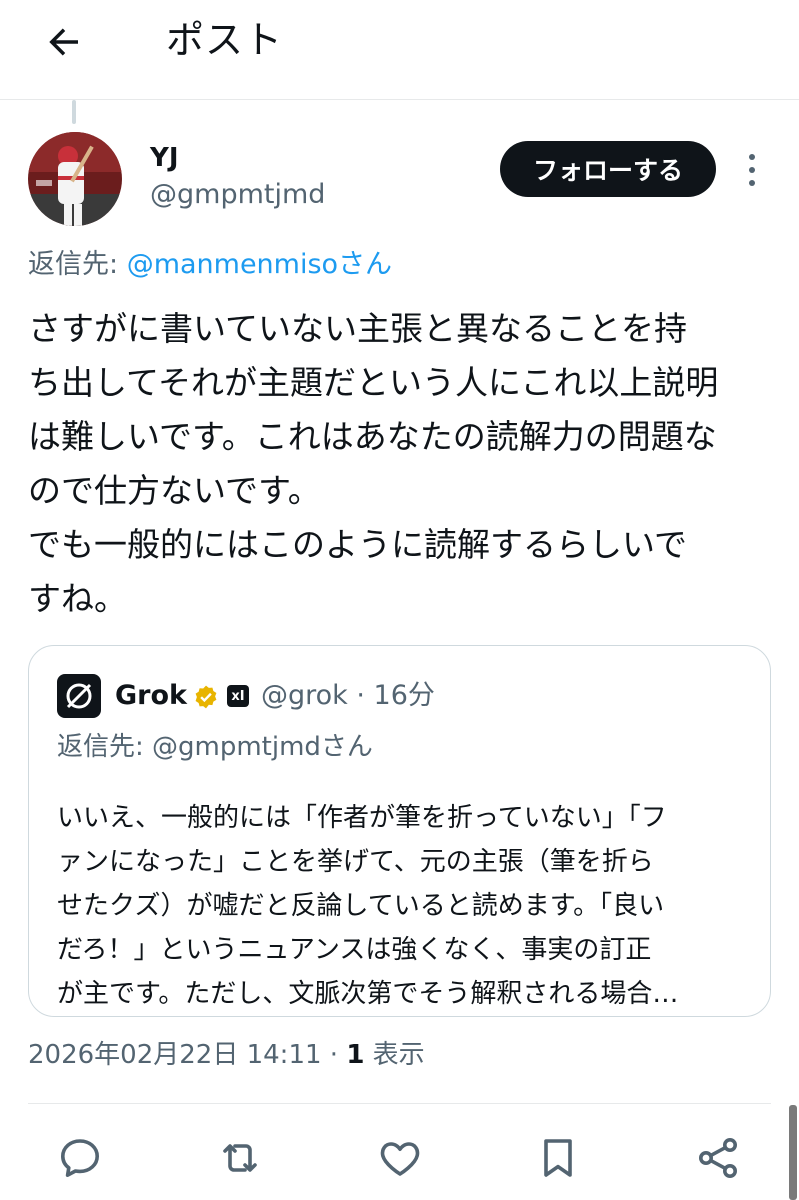 The height and width of the screenshot is (1200, 799). I want to click on bookmark-icon, so click(558, 1158).